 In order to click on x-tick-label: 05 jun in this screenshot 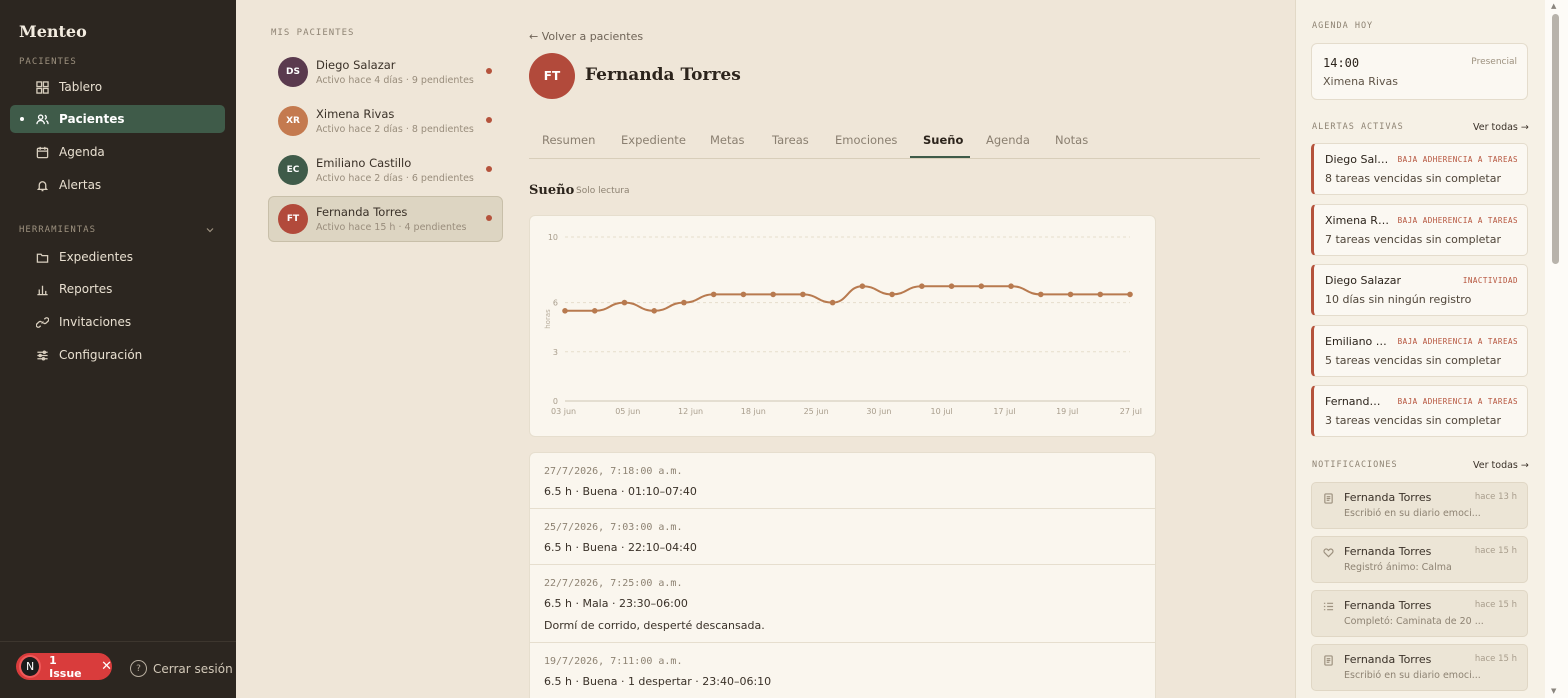, I will do `click(627, 411)`.